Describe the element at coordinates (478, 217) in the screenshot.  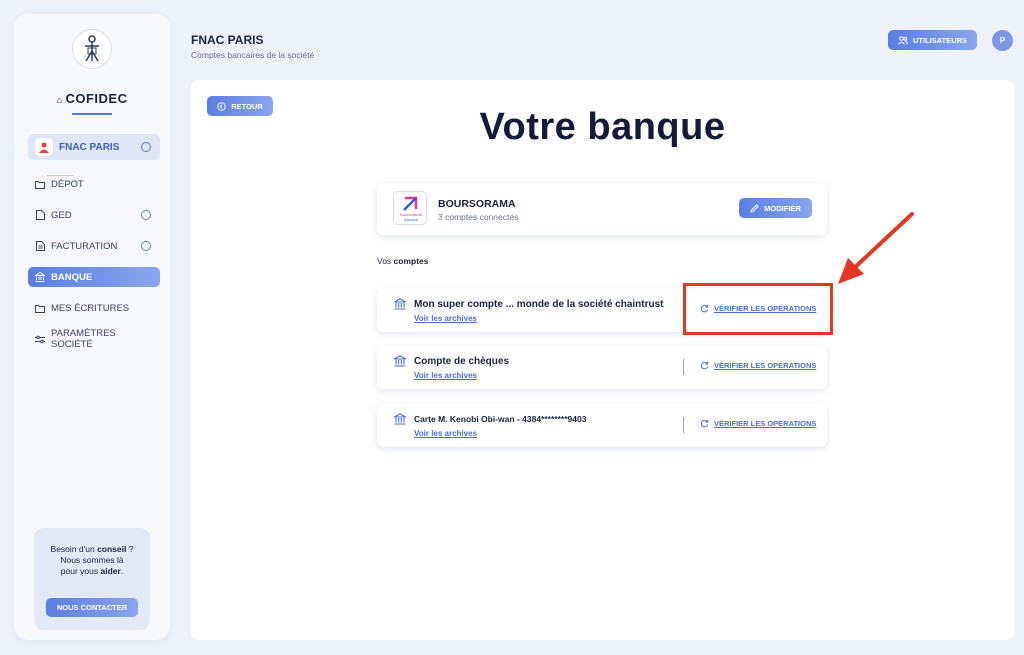
I see `bank-connected-count: 3 comptes connectés` at that location.